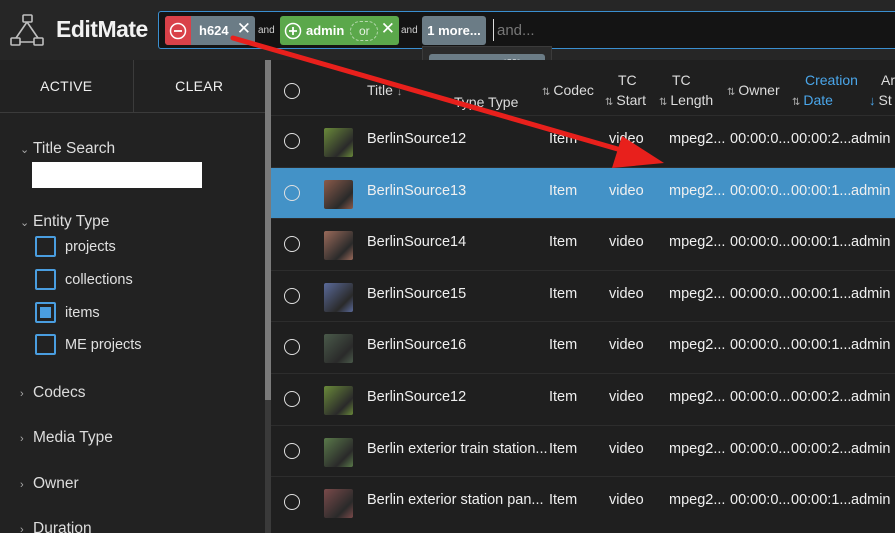 The width and height of the screenshot is (895, 533). Describe the element at coordinates (117, 175) in the screenshot. I see `title-search-input` at that location.